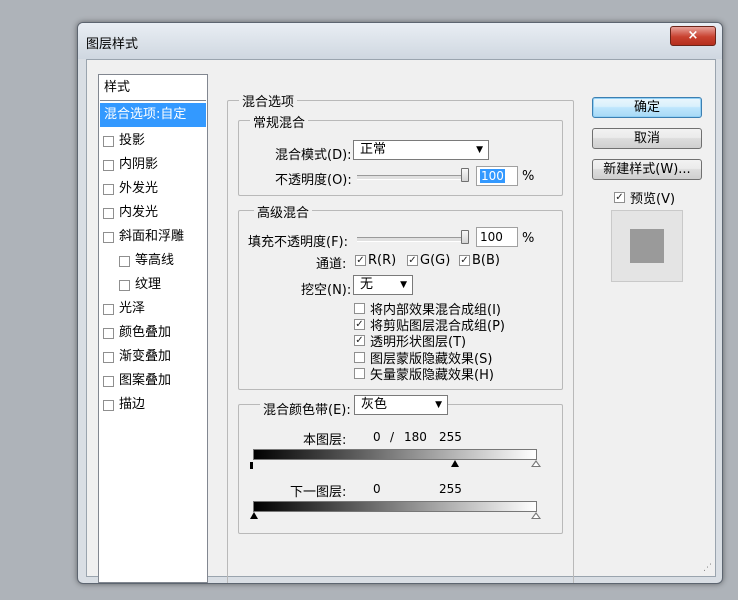 This screenshot has height=600, width=738. Describe the element at coordinates (279, 121) in the screenshot. I see `general-blending-title: 常规混合` at that location.